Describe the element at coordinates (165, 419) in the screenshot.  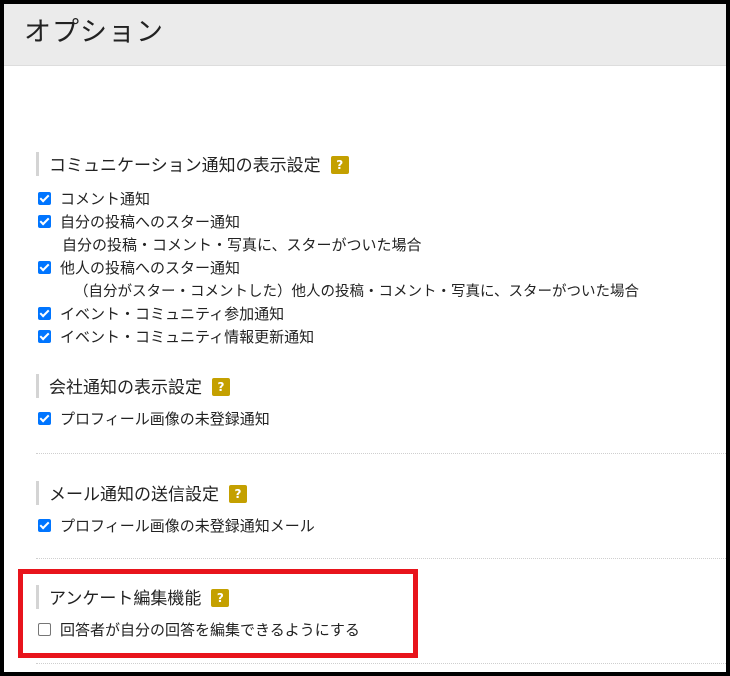
I see `option-label: プロフィール画像の未登録通知` at that location.